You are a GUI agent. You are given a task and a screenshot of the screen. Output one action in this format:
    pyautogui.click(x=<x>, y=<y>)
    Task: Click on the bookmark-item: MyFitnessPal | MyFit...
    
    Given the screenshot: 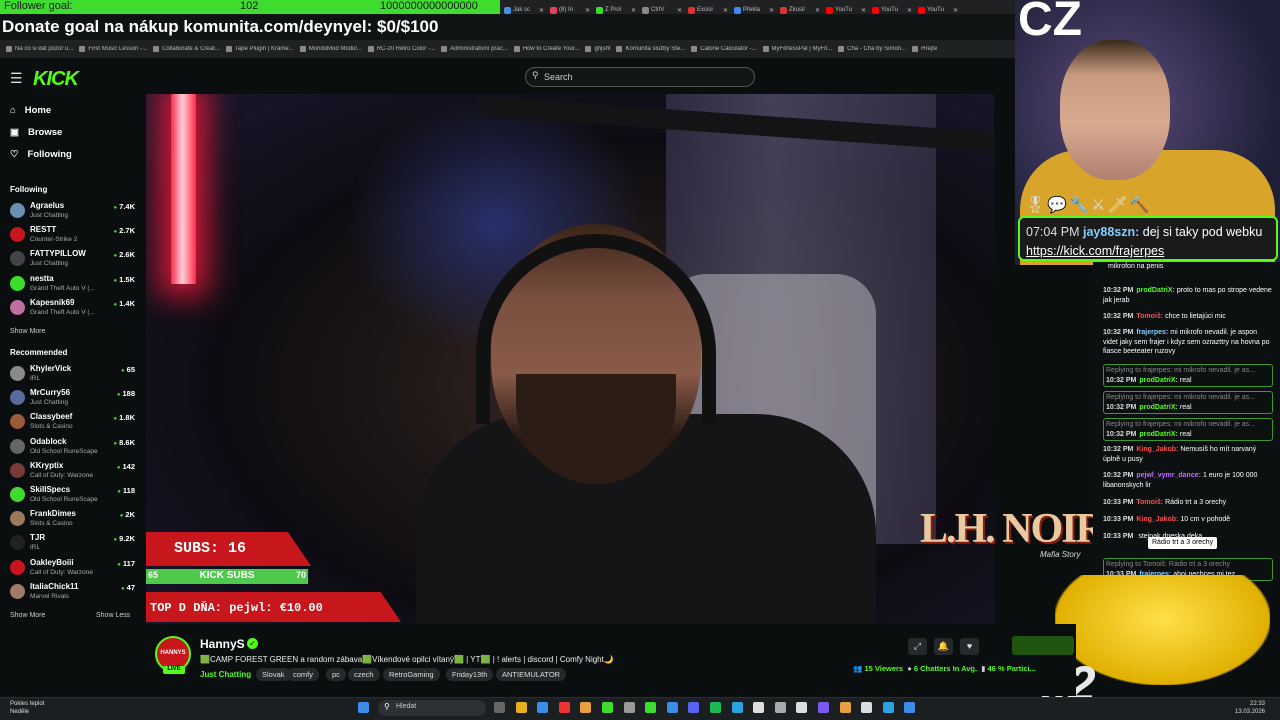 What is the action you would take?
    pyautogui.click(x=797, y=49)
    